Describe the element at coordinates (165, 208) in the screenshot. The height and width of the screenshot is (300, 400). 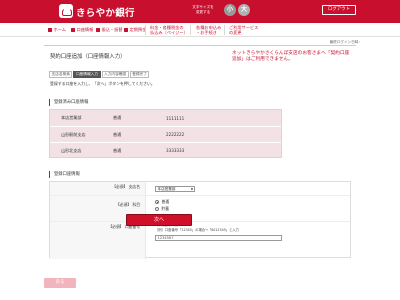
I see `radio-option-label: 貯蓄` at that location.